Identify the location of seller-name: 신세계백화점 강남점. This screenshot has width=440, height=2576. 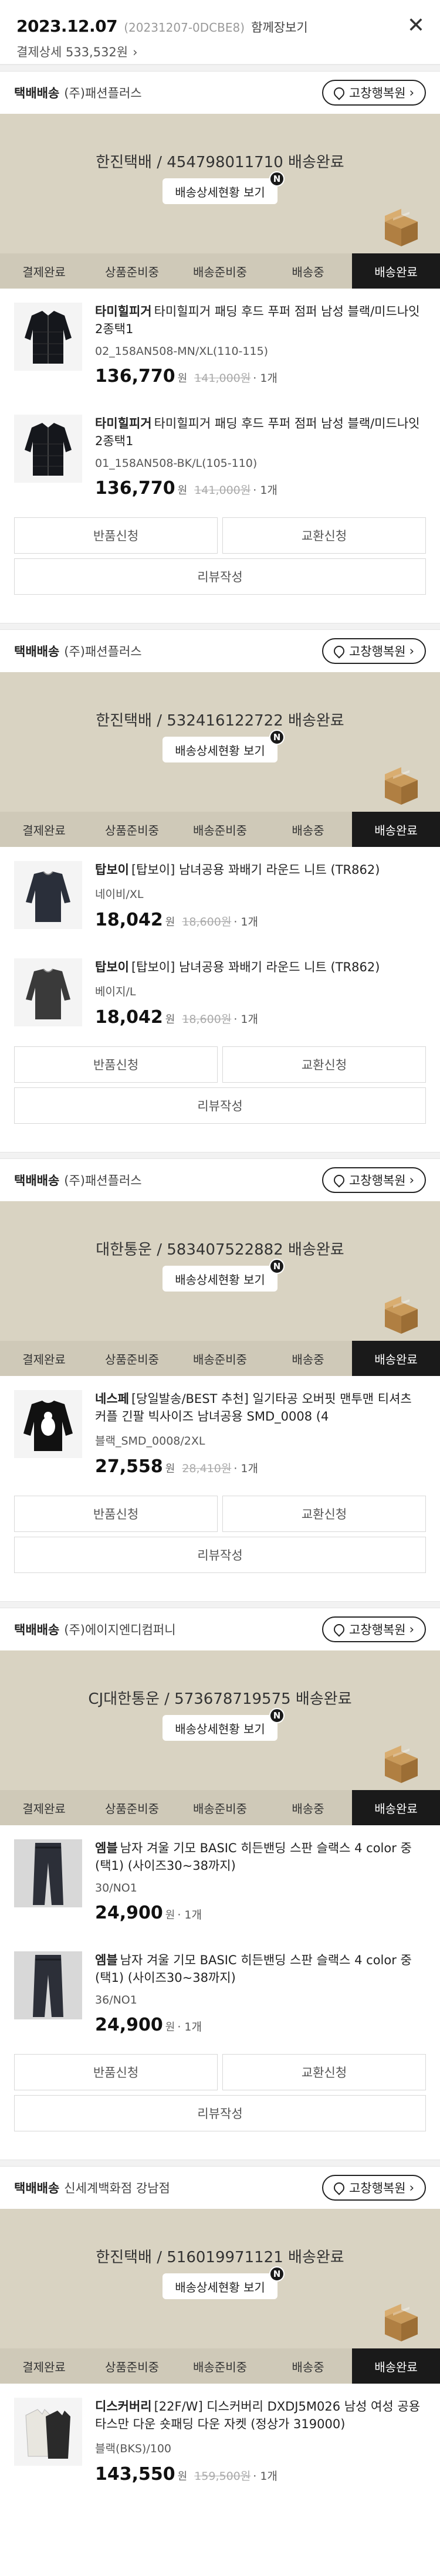
(117, 2188).